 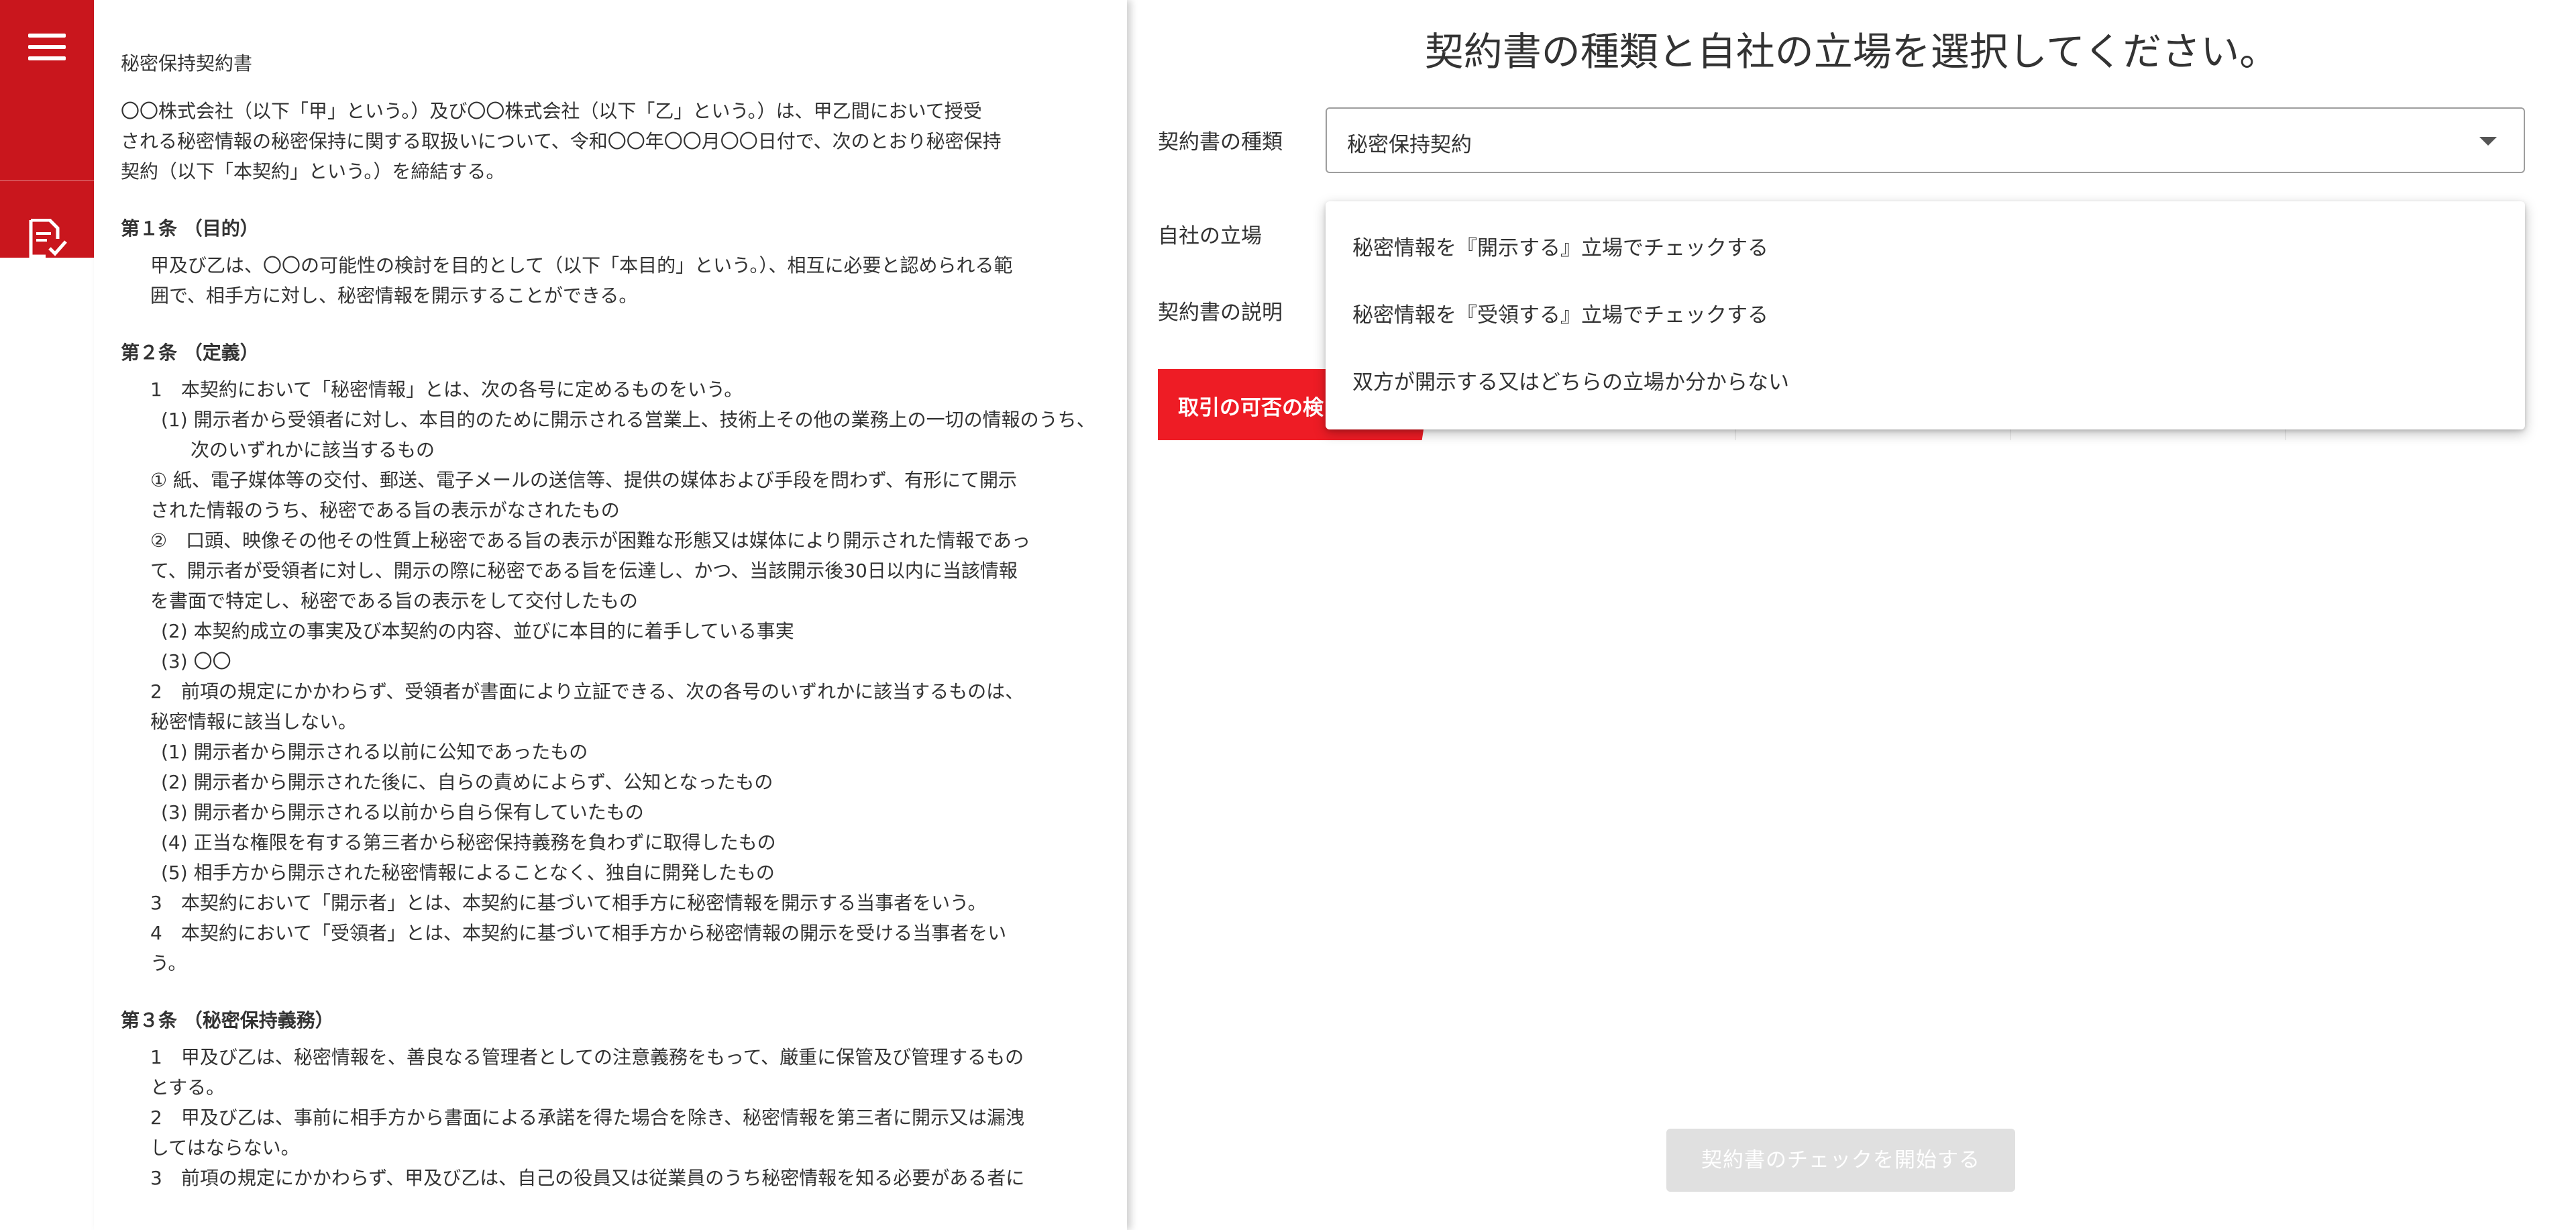 I want to click on paragraph-line: 囲で、相手方に対し、秘密情報を開示することができる。, so click(x=394, y=296).